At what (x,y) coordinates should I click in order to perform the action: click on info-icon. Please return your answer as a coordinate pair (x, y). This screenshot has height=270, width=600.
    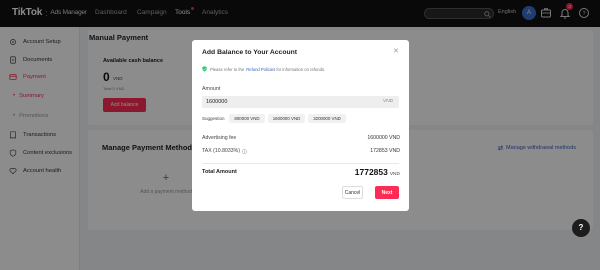
    Looking at the image, I should click on (244, 151).